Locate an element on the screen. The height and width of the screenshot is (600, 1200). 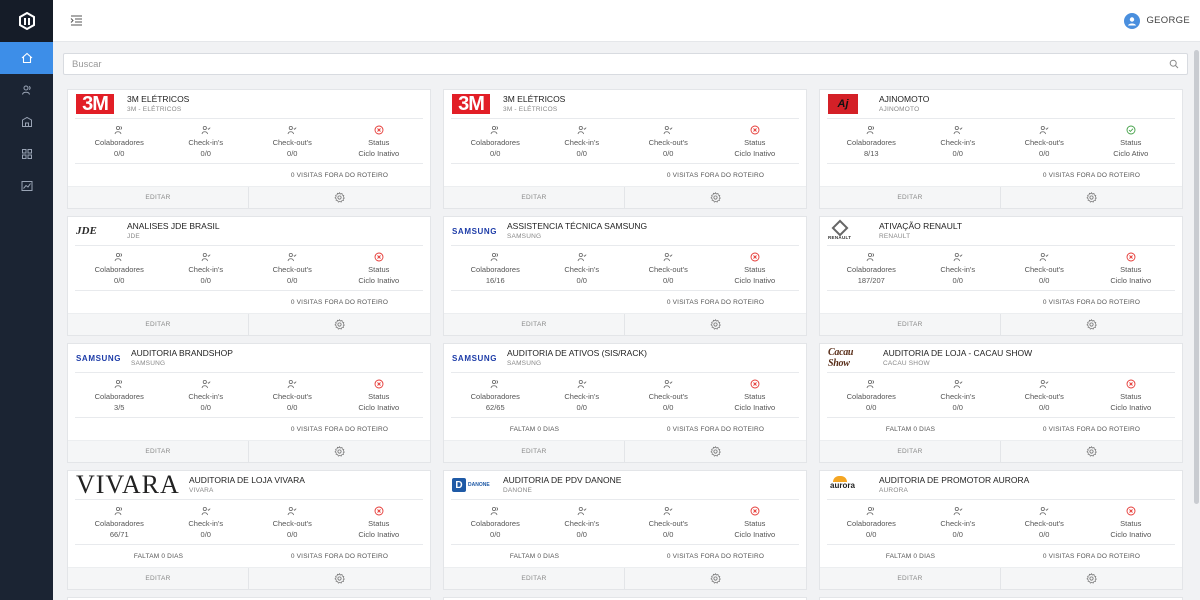
search-box is located at coordinates (625, 64).